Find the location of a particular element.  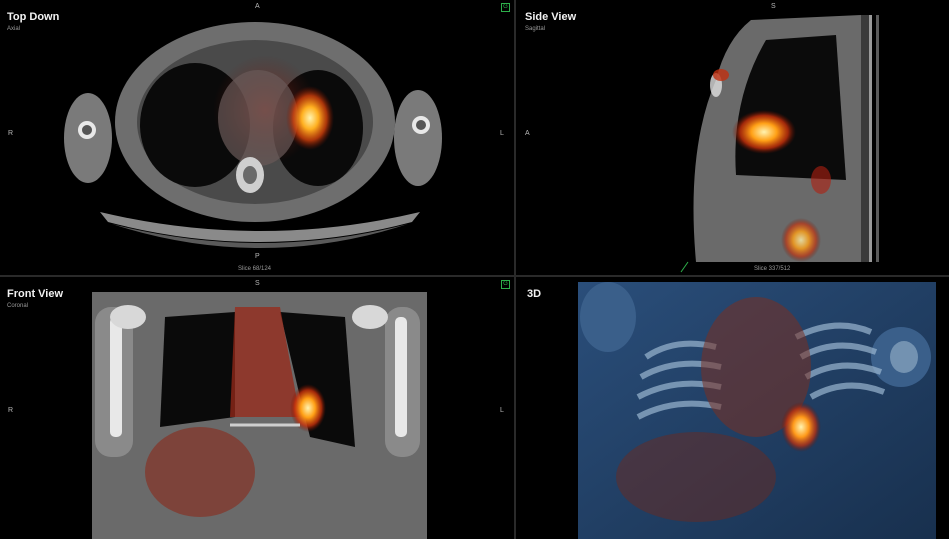

view-title: 3D is located at coordinates (534, 294).